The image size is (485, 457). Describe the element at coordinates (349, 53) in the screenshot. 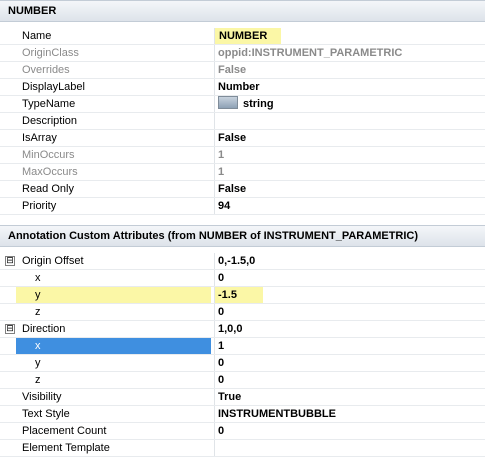

I see `property-value: oppid:INSTRUMENT_PARAMETRIC` at that location.